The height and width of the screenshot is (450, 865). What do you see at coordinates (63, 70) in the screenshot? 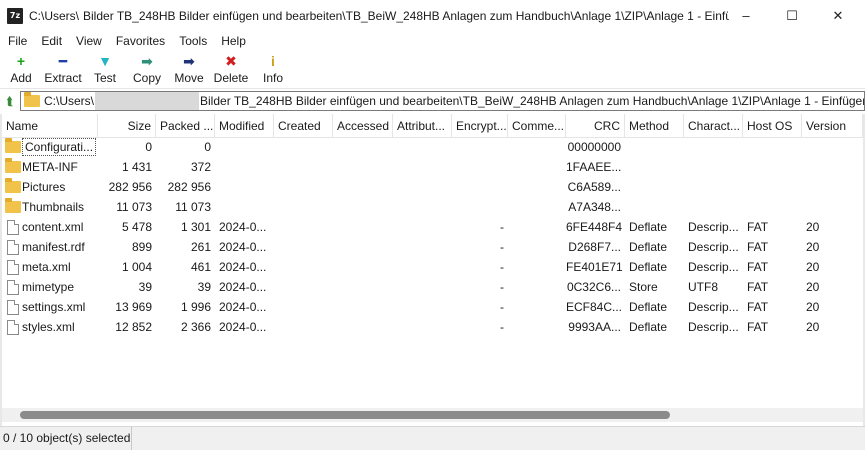
I see `extract-button: ━ Extract` at bounding box center [63, 70].